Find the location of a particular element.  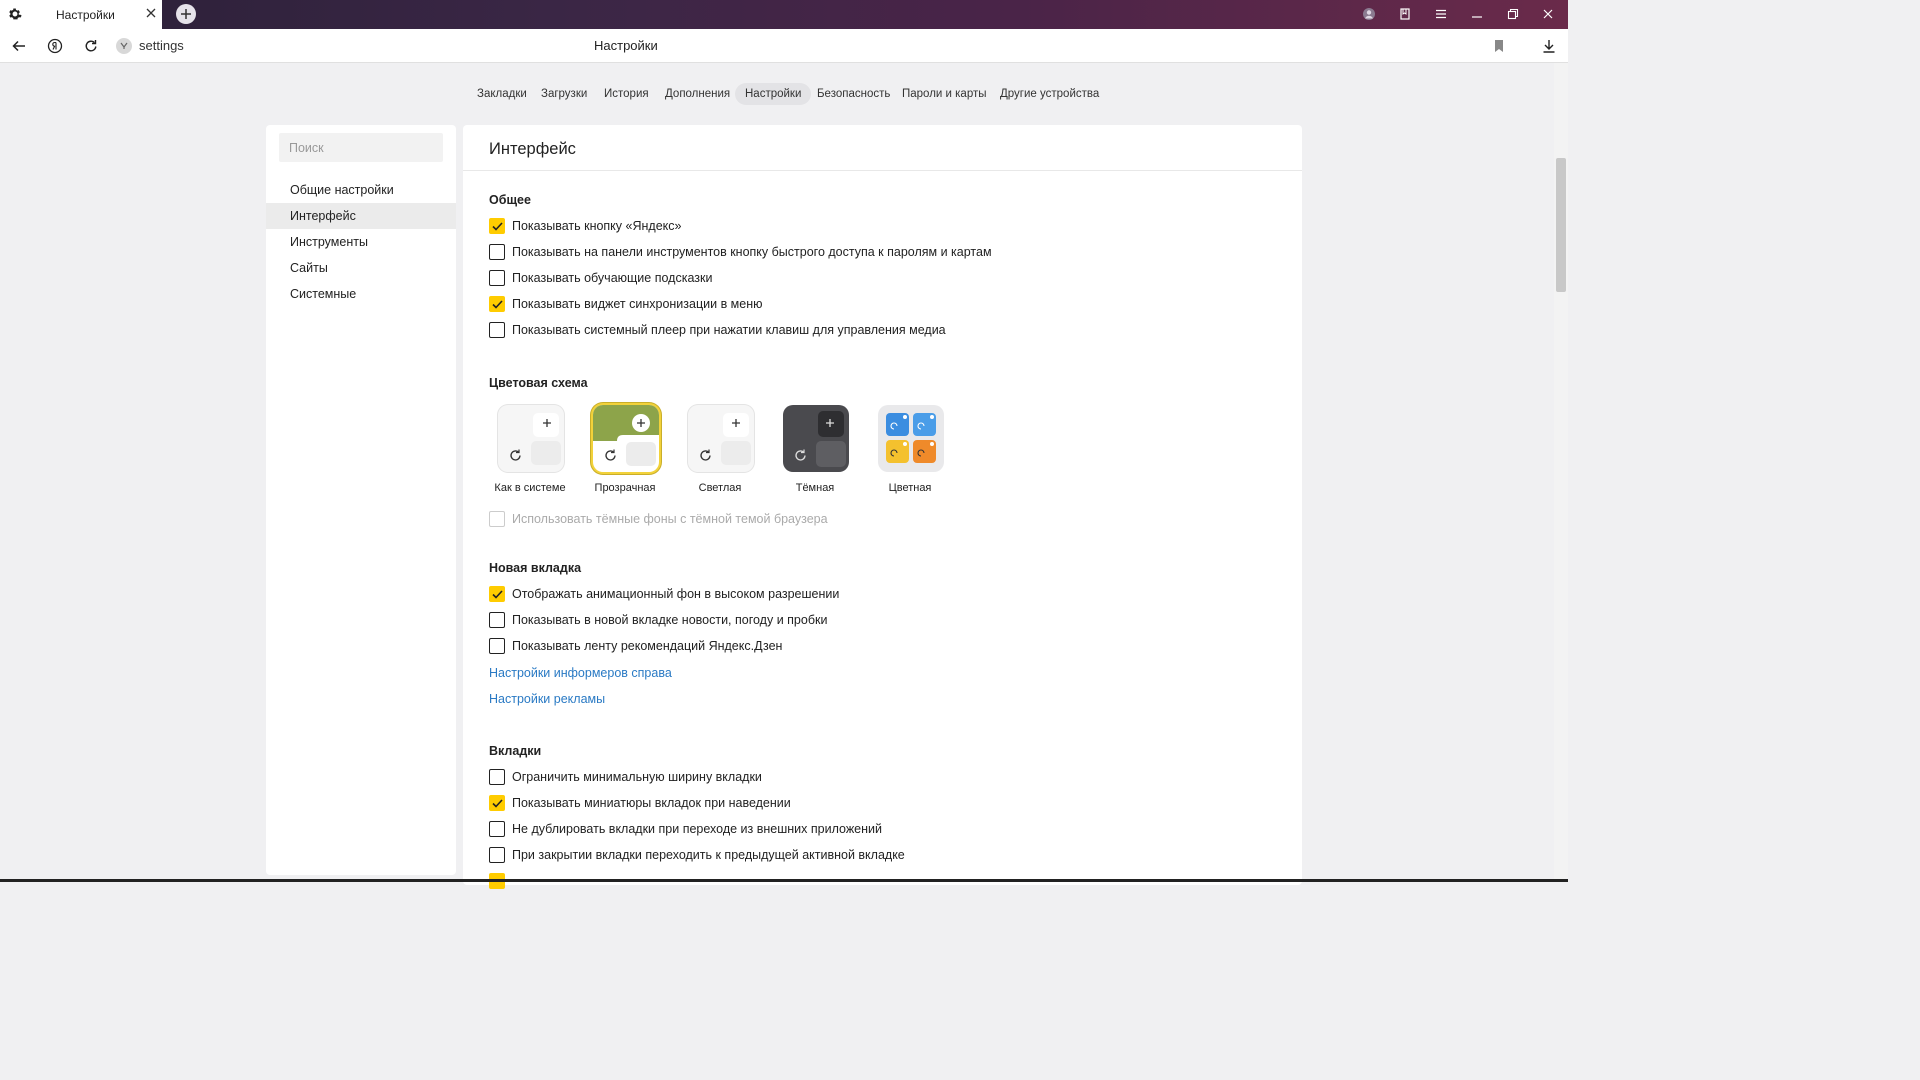

theme-name: Как в системе is located at coordinates (530, 488).